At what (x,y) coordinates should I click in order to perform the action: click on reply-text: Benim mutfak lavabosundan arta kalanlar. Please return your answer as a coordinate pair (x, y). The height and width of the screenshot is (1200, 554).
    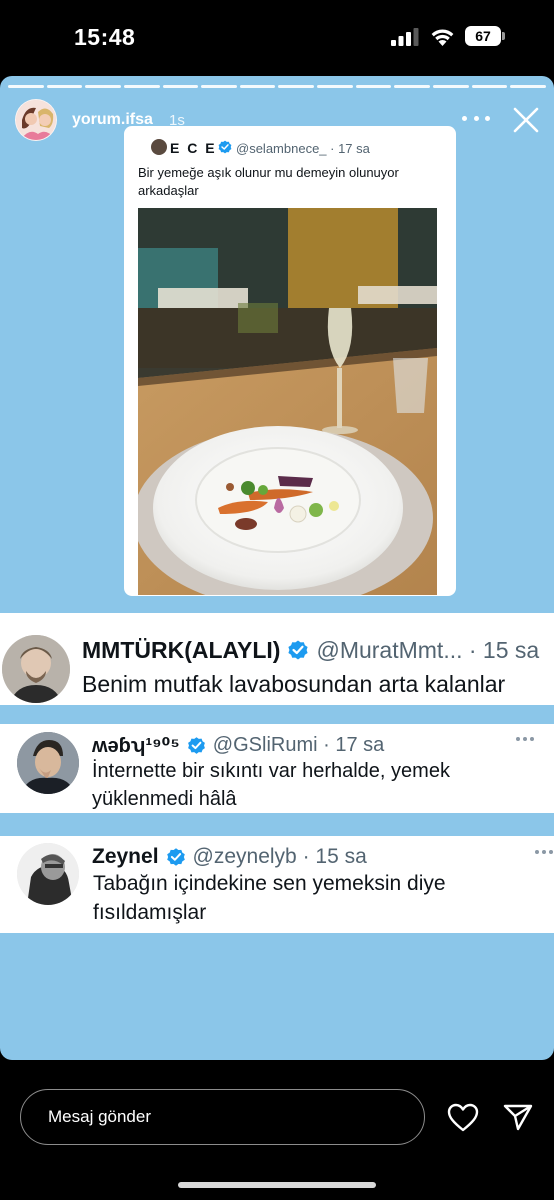
    Looking at the image, I should click on (294, 684).